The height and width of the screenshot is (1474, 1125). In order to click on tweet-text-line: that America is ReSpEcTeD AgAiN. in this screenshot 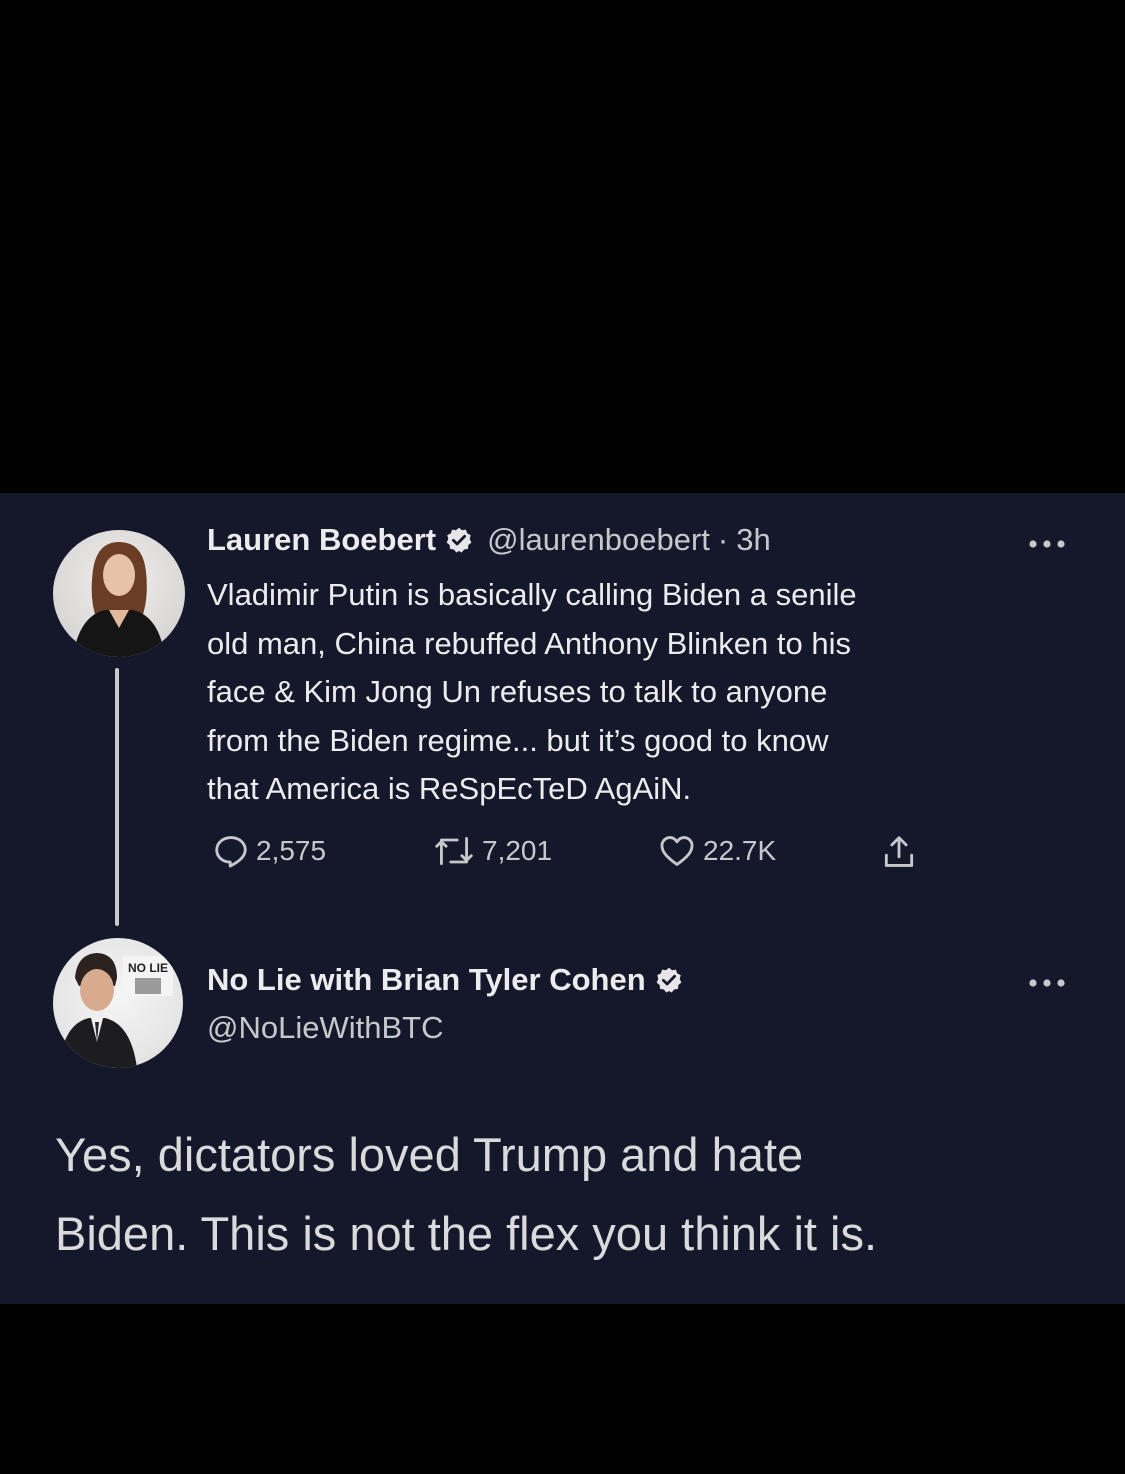, I will do `click(449, 788)`.